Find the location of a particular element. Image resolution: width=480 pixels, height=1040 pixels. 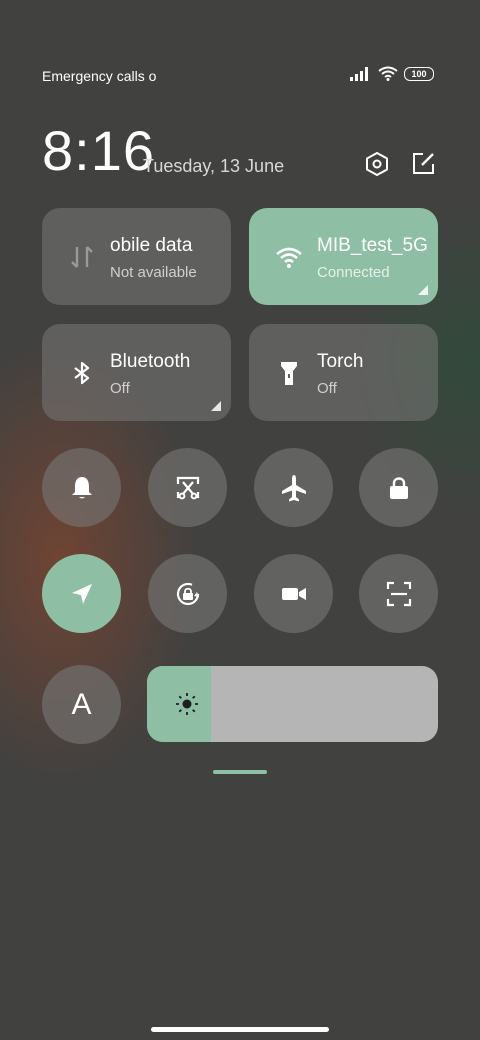

edit-icon is located at coordinates (423, 164).